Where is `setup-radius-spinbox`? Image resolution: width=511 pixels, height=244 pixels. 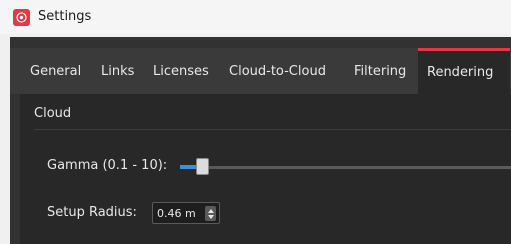
setup-radius-spinbox is located at coordinates (186, 213).